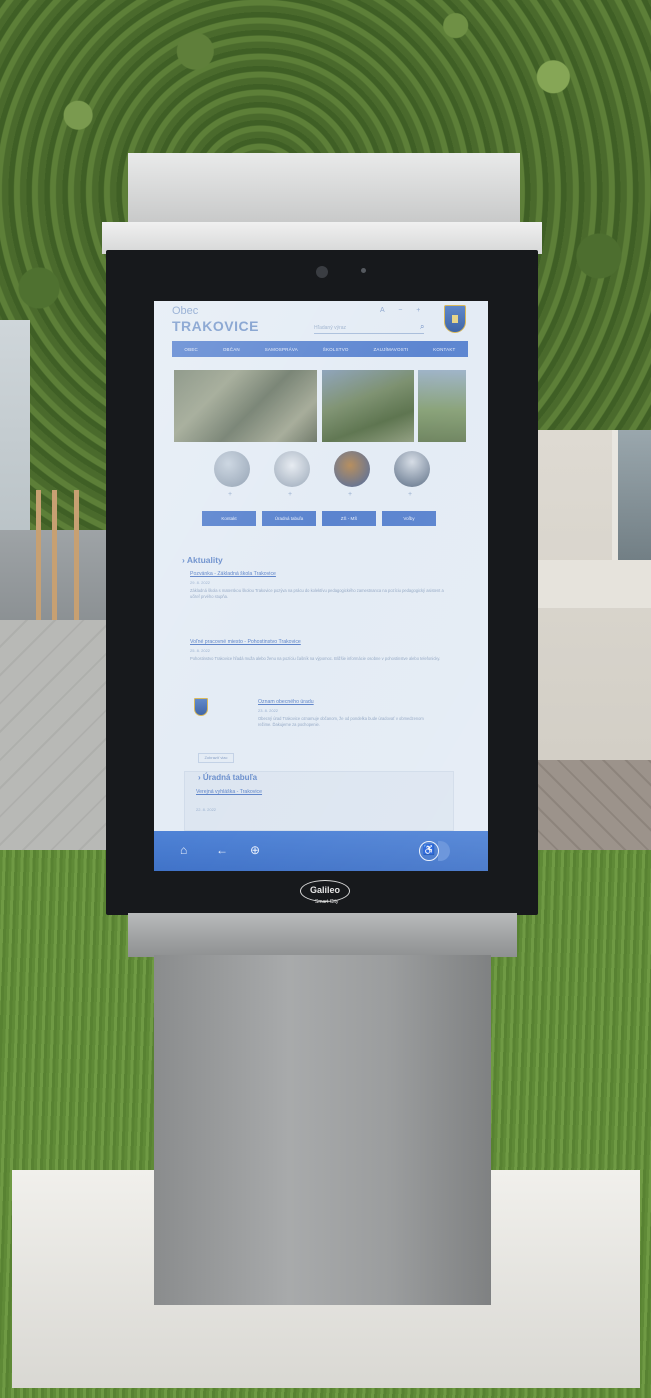  I want to click on news-title-text: Aktuality, so click(204, 560).